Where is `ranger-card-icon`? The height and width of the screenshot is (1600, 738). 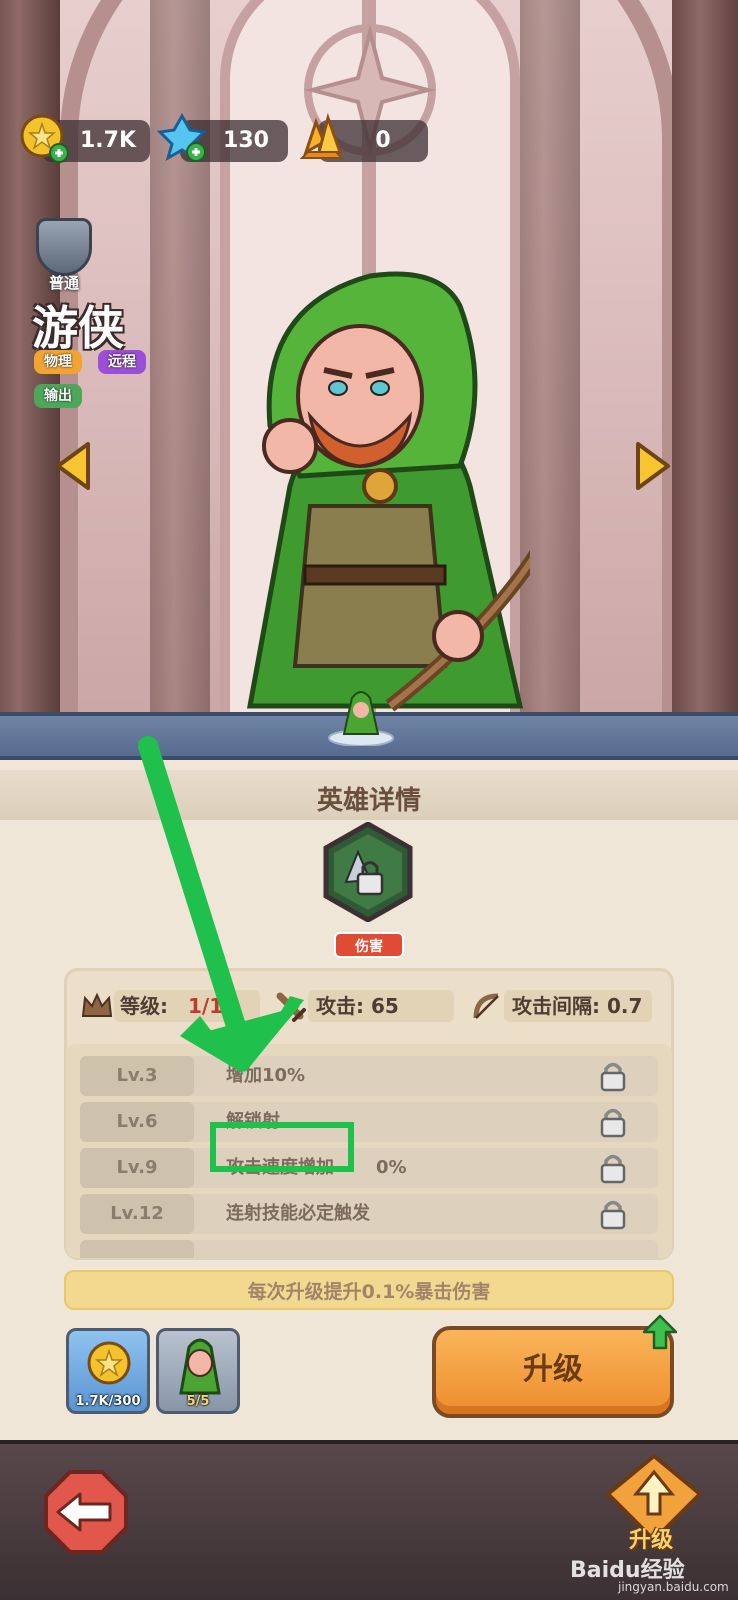
ranger-card-icon is located at coordinates (200, 1366).